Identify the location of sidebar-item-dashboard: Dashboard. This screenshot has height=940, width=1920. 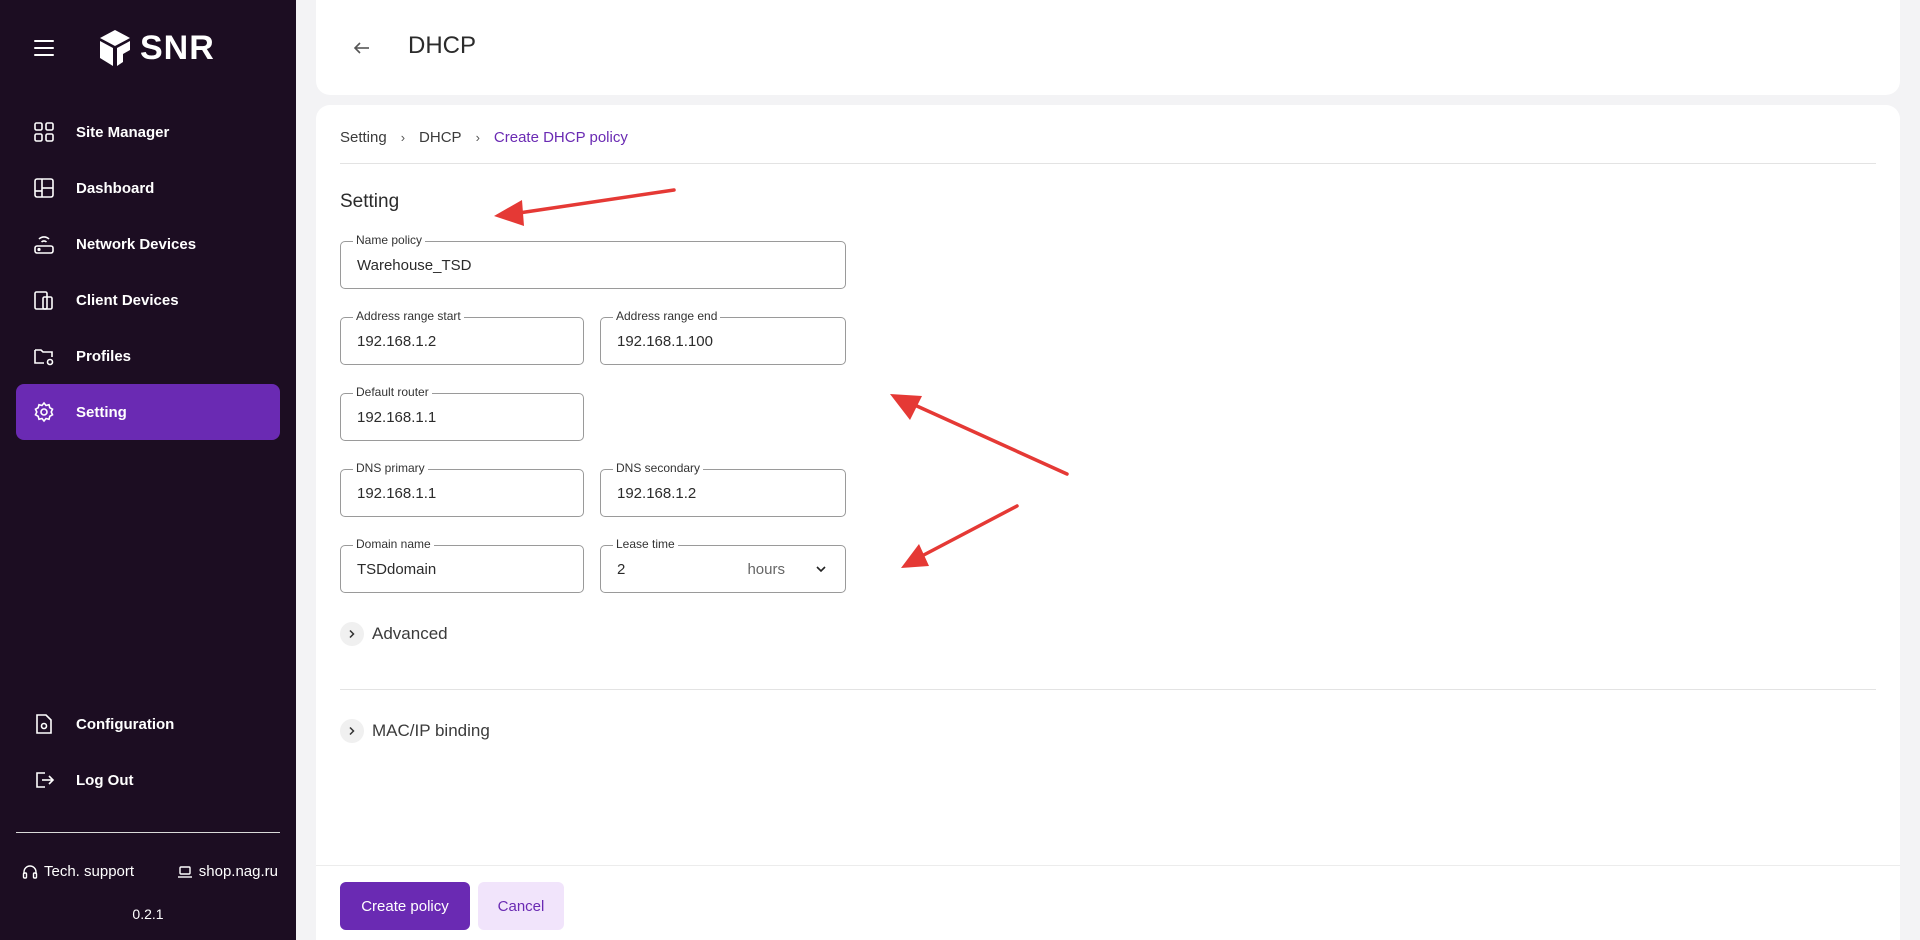
(148, 188).